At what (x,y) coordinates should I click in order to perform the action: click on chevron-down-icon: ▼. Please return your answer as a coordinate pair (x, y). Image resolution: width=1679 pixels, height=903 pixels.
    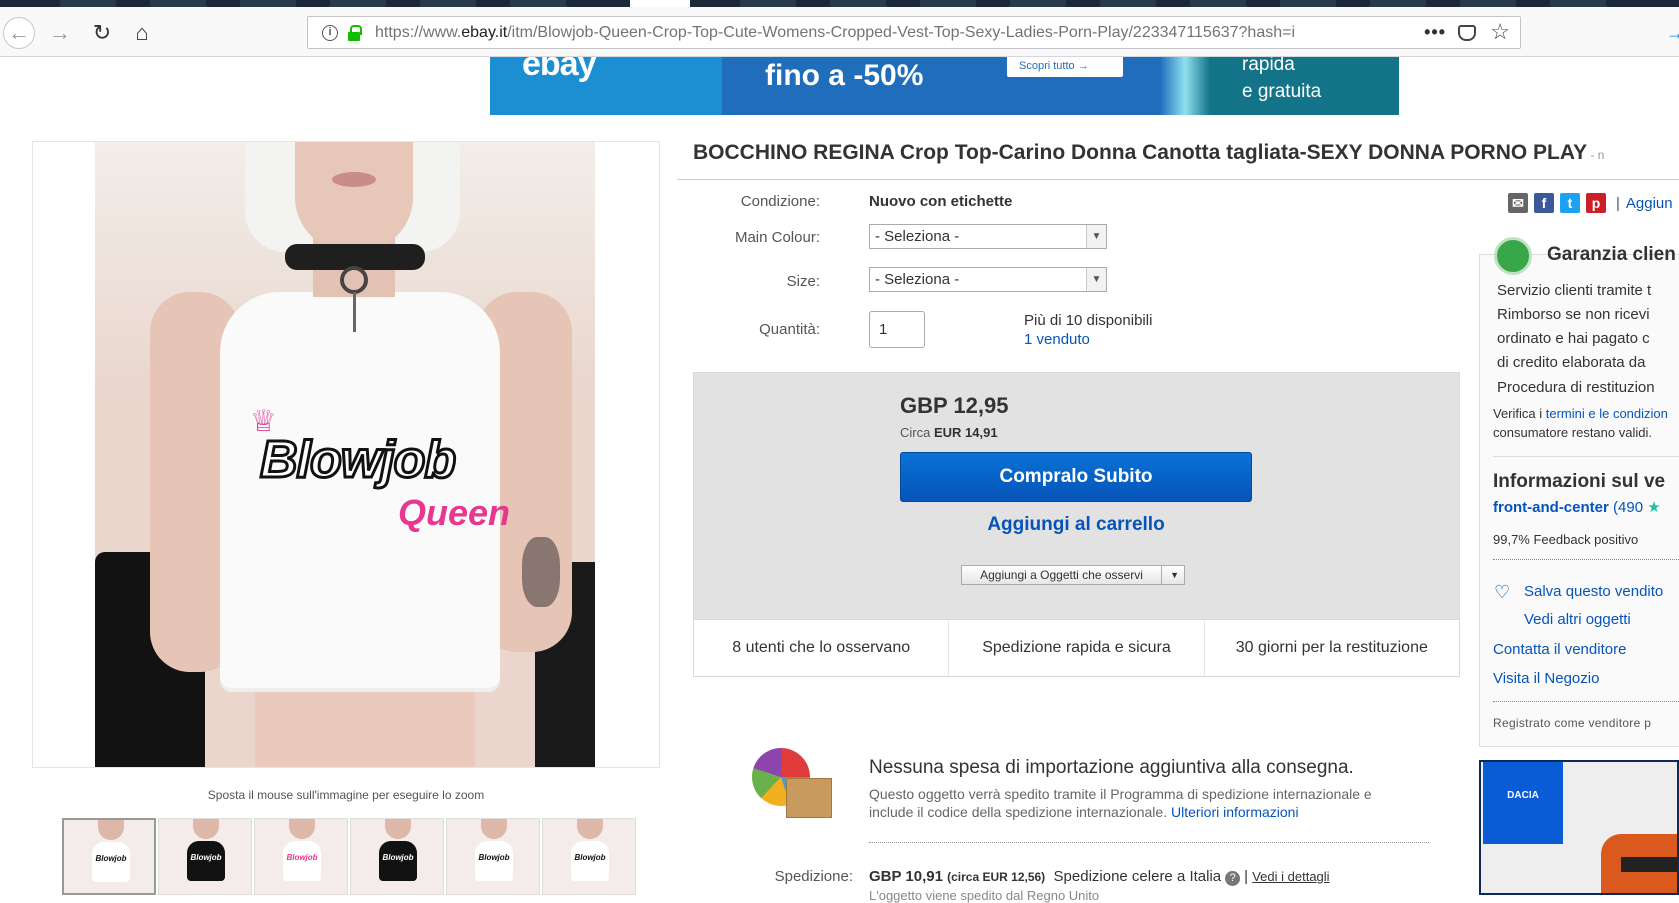
    Looking at the image, I should click on (1174, 575).